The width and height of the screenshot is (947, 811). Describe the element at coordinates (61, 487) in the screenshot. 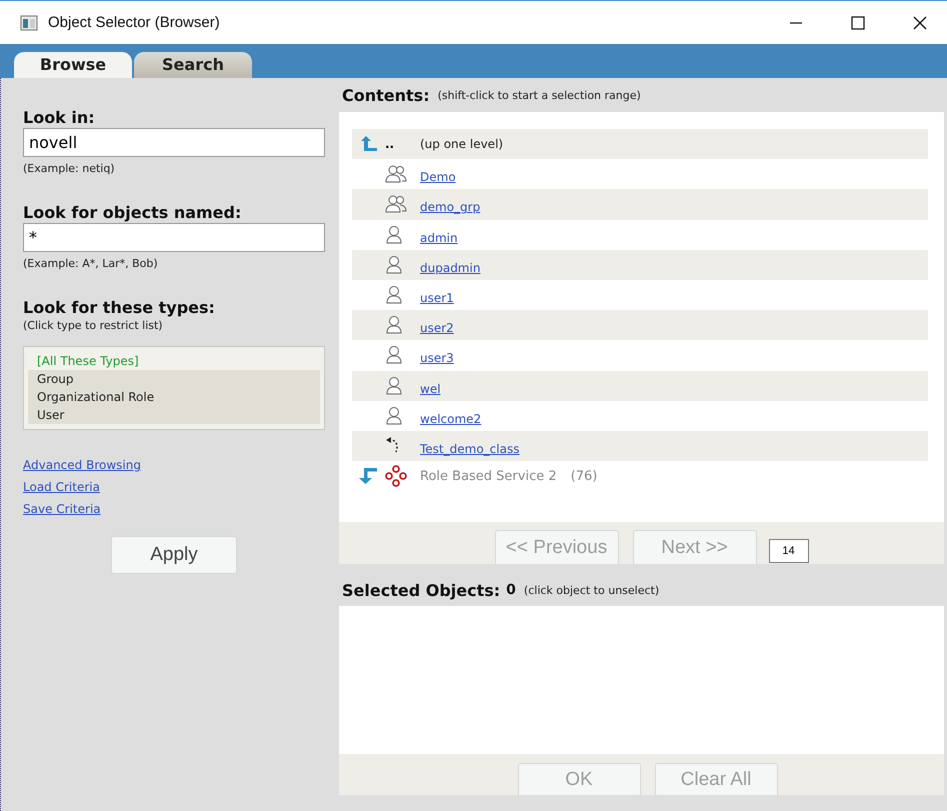

I see `link: Load Criteria` at that location.